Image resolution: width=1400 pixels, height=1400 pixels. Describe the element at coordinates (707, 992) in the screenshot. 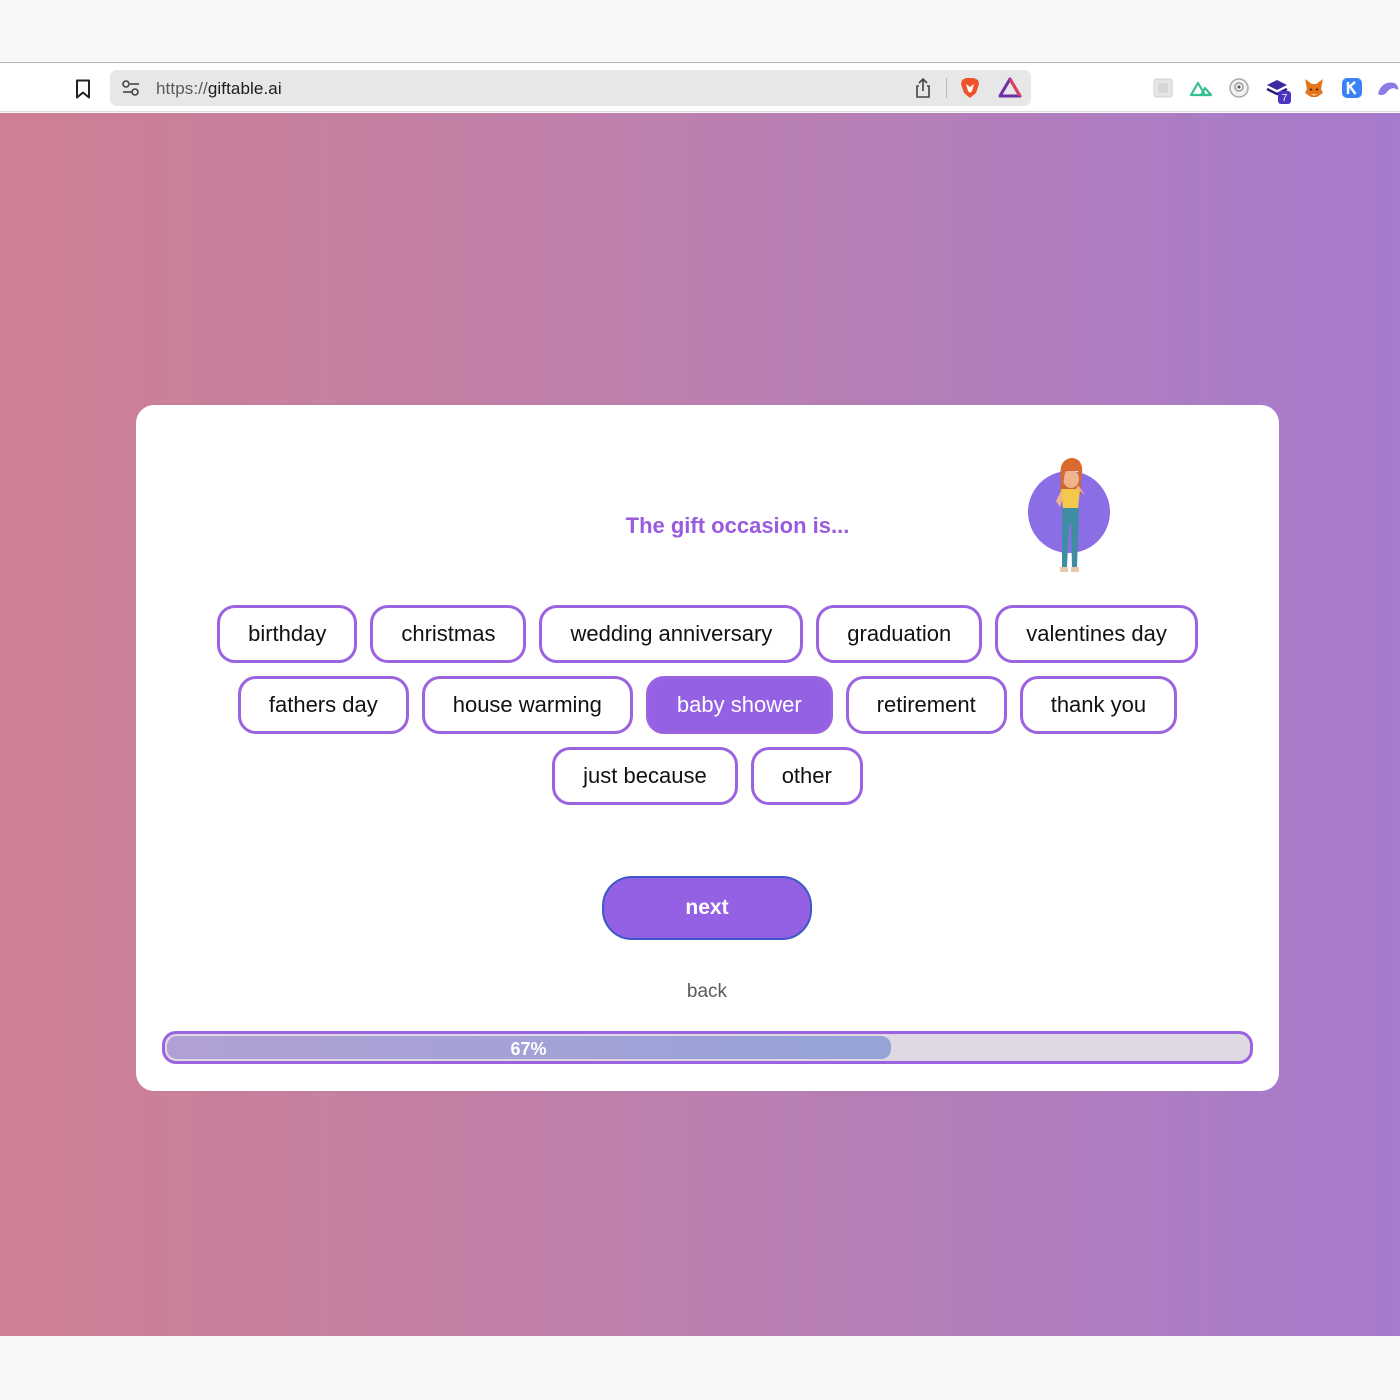

I see `back-link: back` at that location.